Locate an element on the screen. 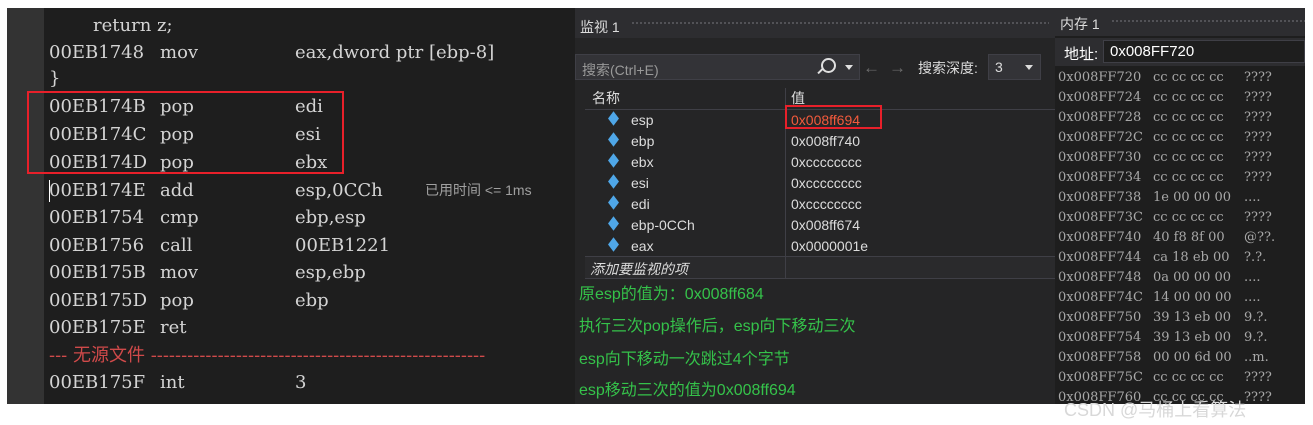  watch-name: edi is located at coordinates (640, 204).